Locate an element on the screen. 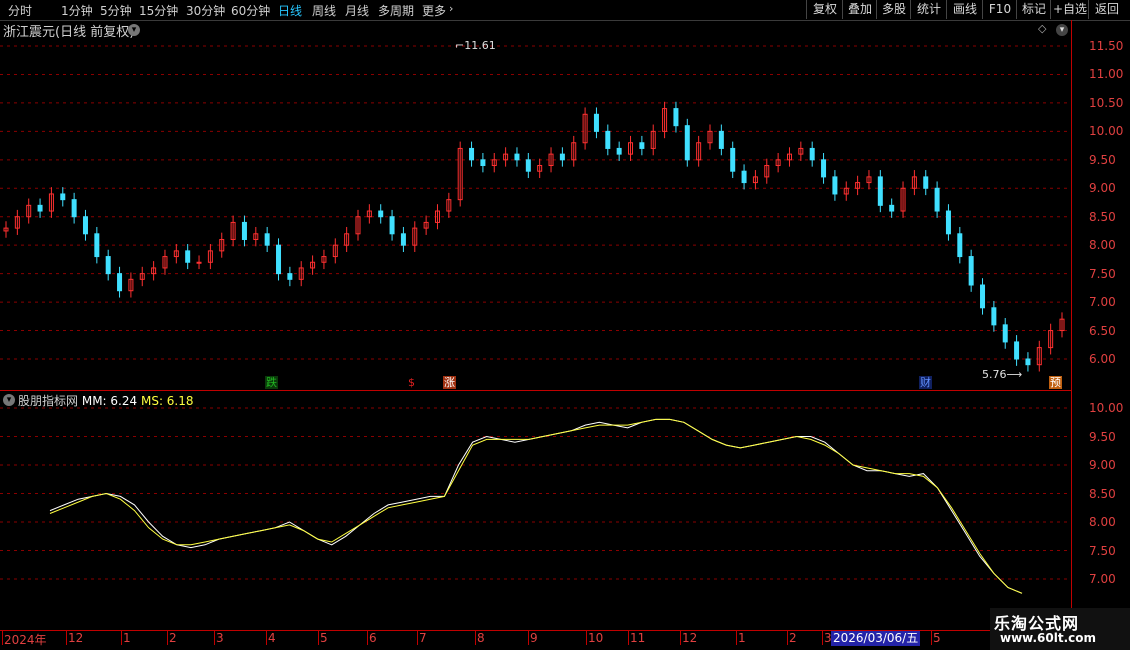  x-tick-label: 2024年 is located at coordinates (25, 640).